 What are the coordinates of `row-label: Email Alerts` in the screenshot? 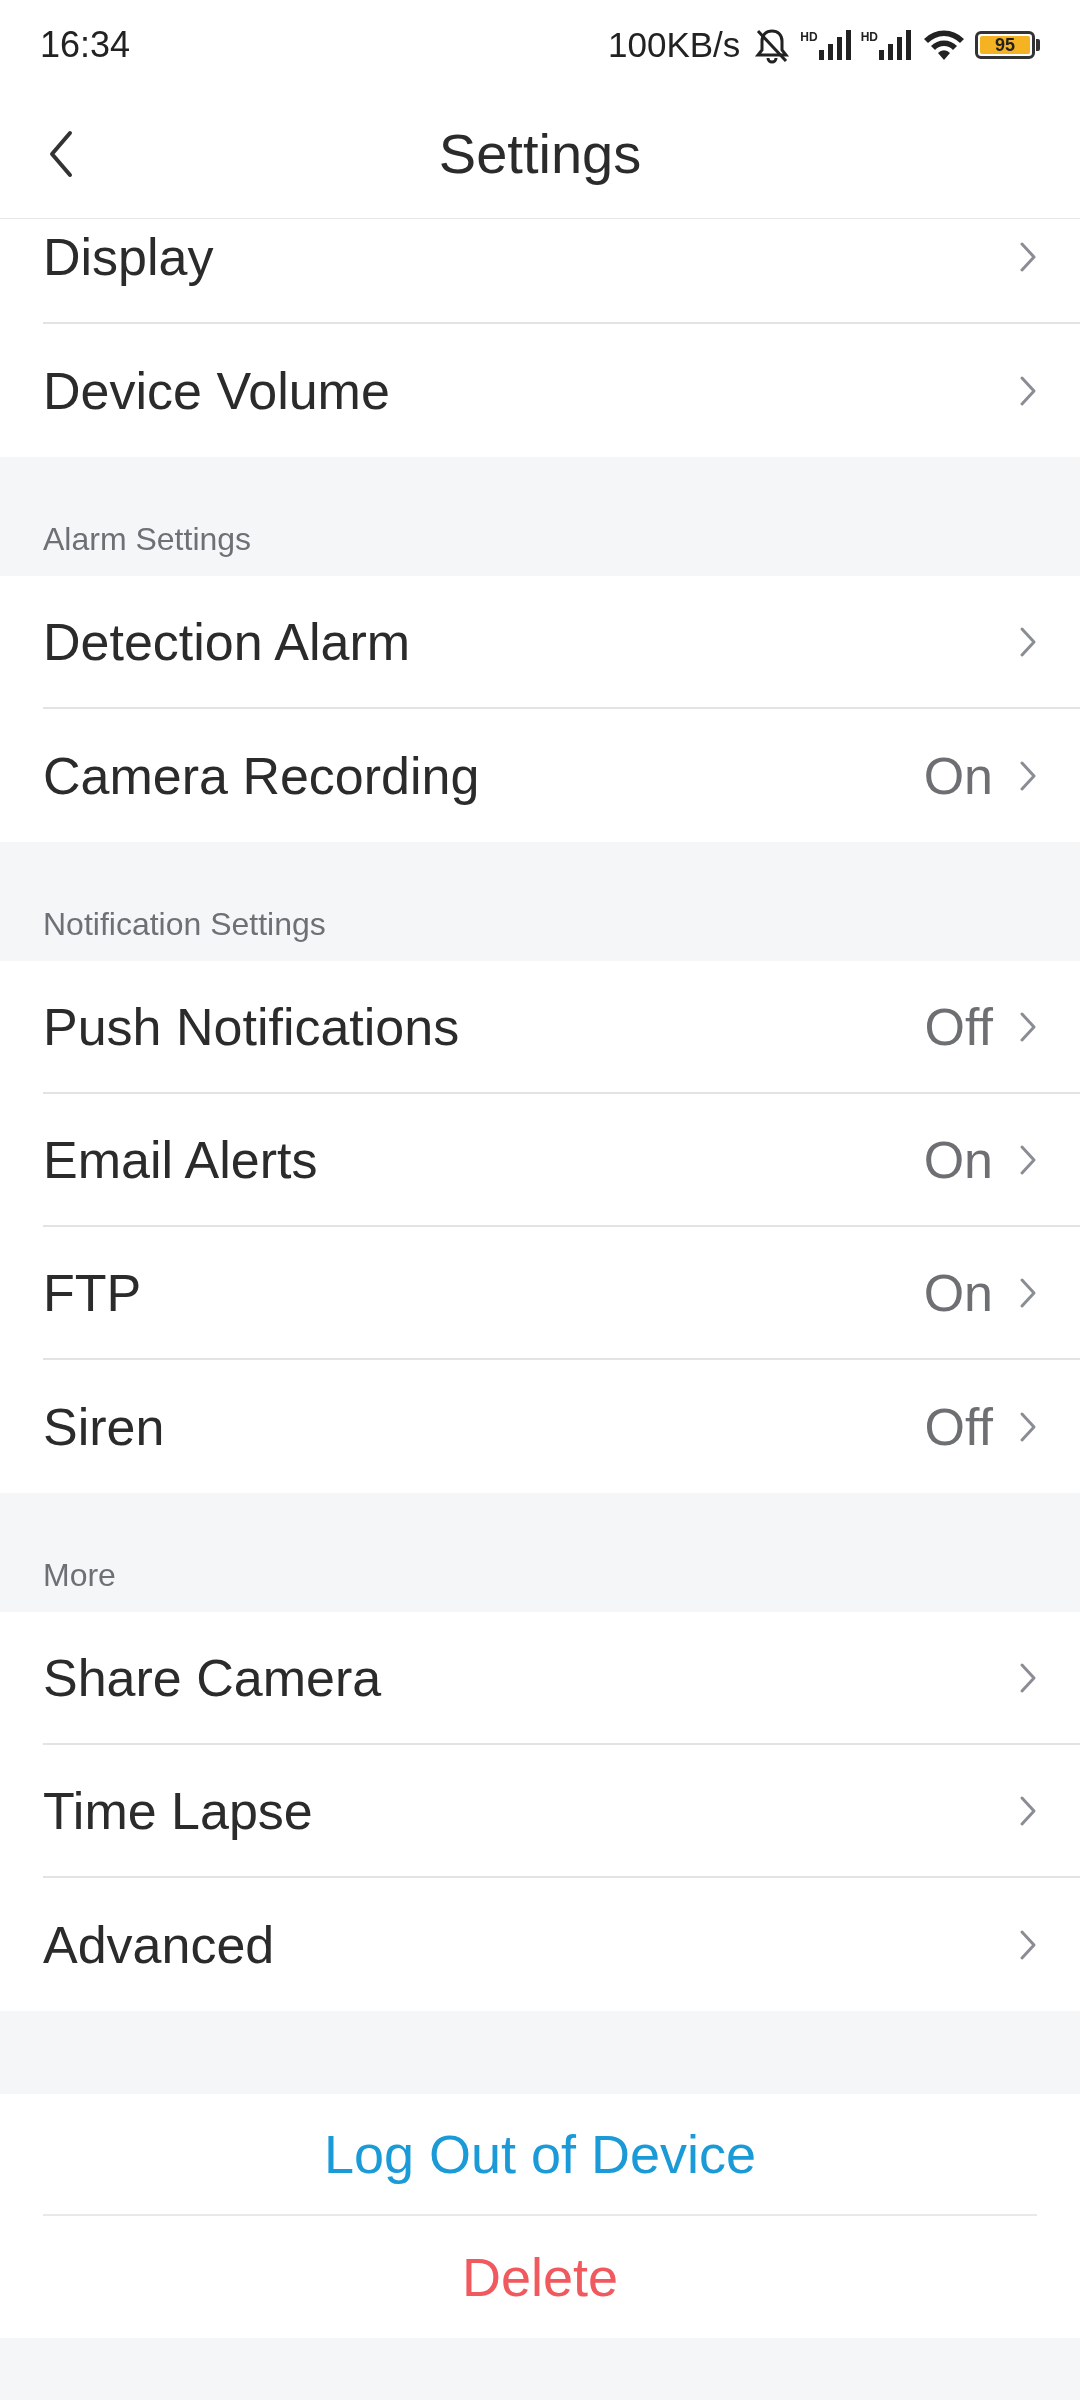 It's located at (180, 1159).